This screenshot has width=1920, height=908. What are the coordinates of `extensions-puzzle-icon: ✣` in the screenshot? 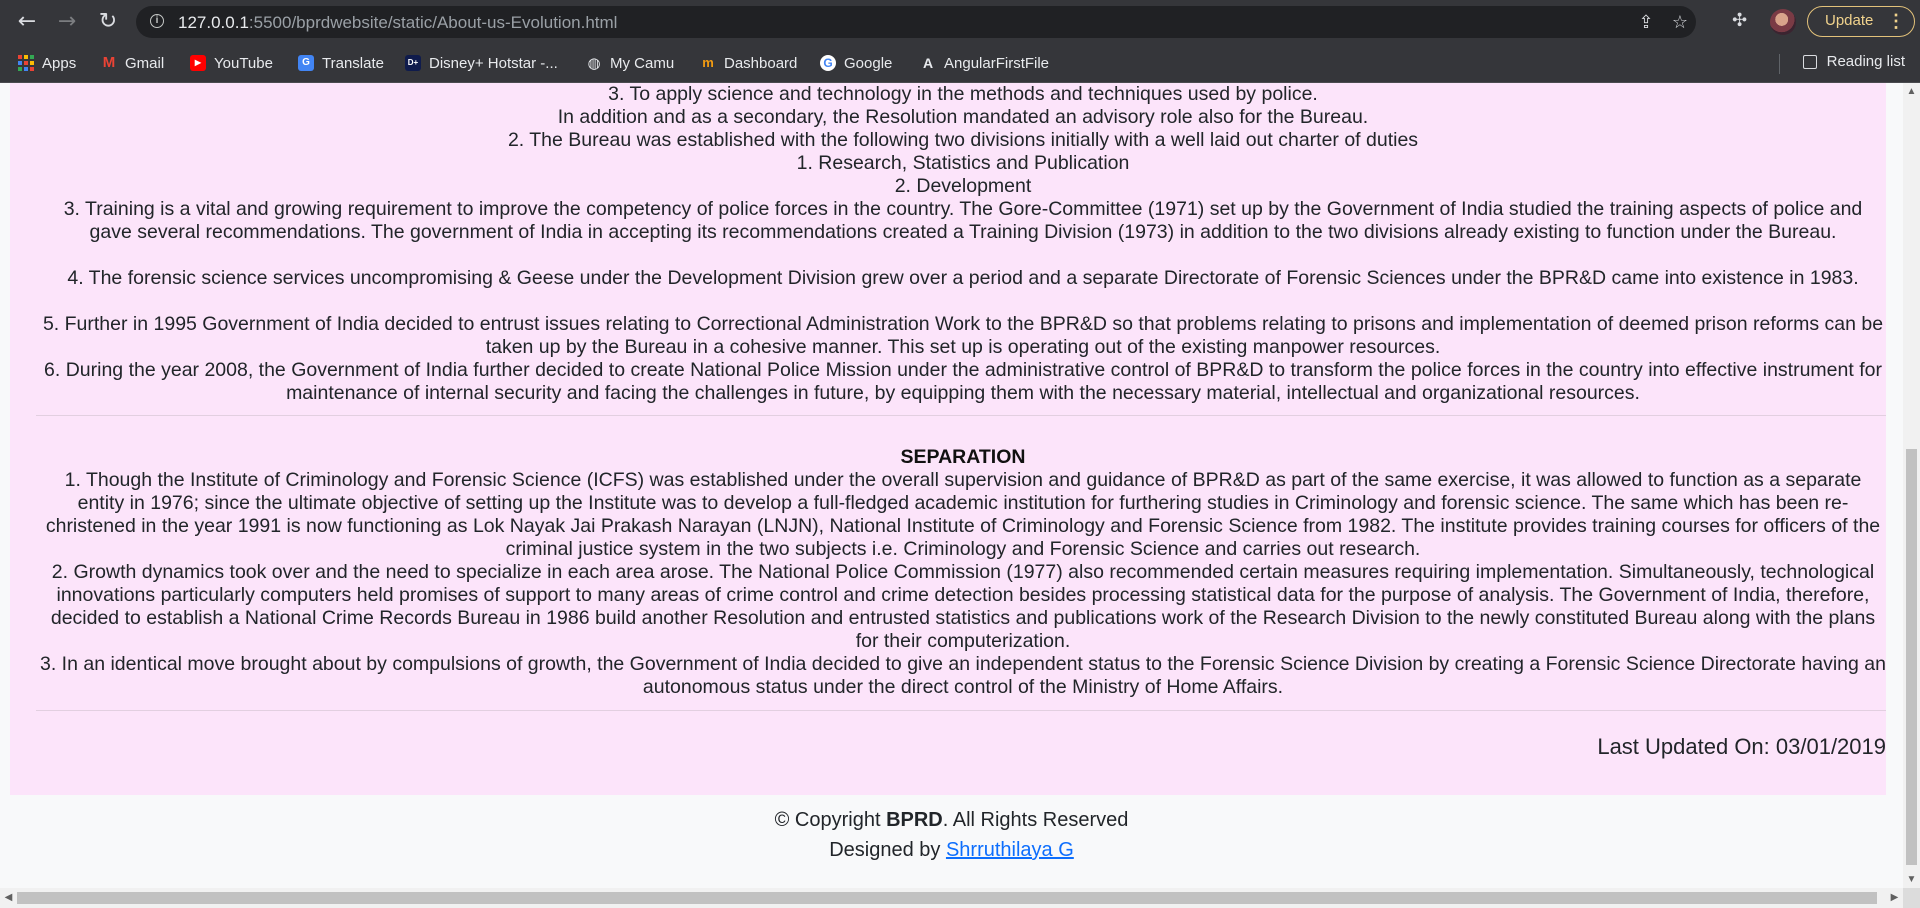 It's located at (1742, 21).